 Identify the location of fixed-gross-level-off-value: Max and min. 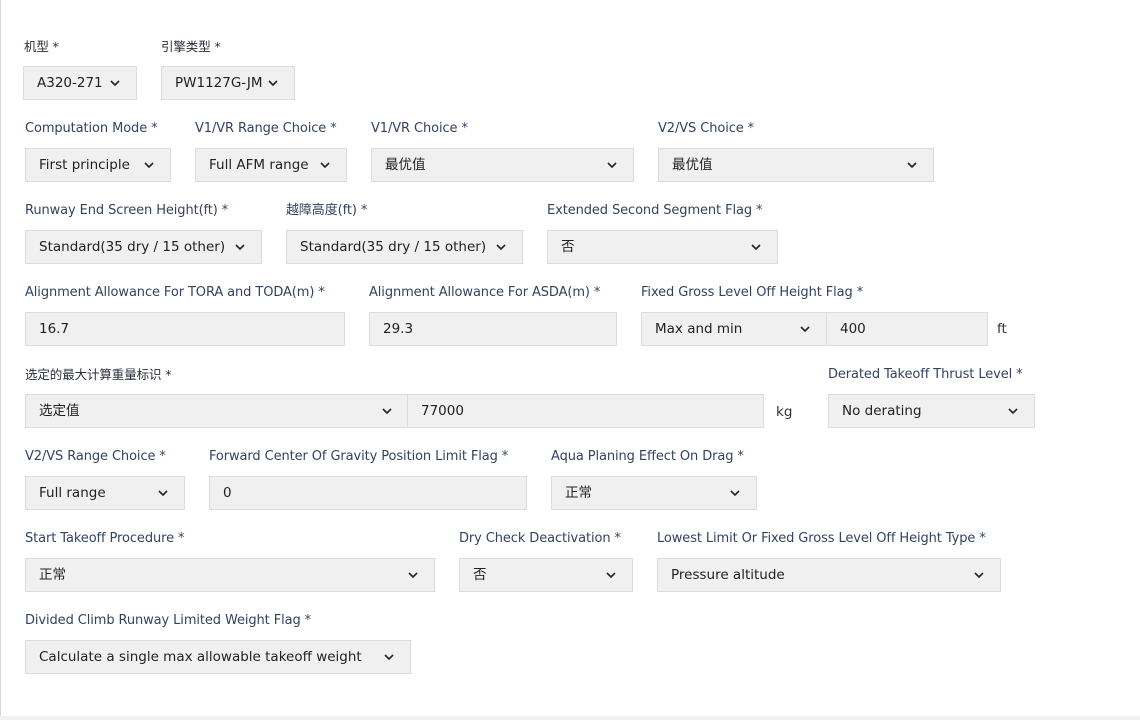
(699, 329).